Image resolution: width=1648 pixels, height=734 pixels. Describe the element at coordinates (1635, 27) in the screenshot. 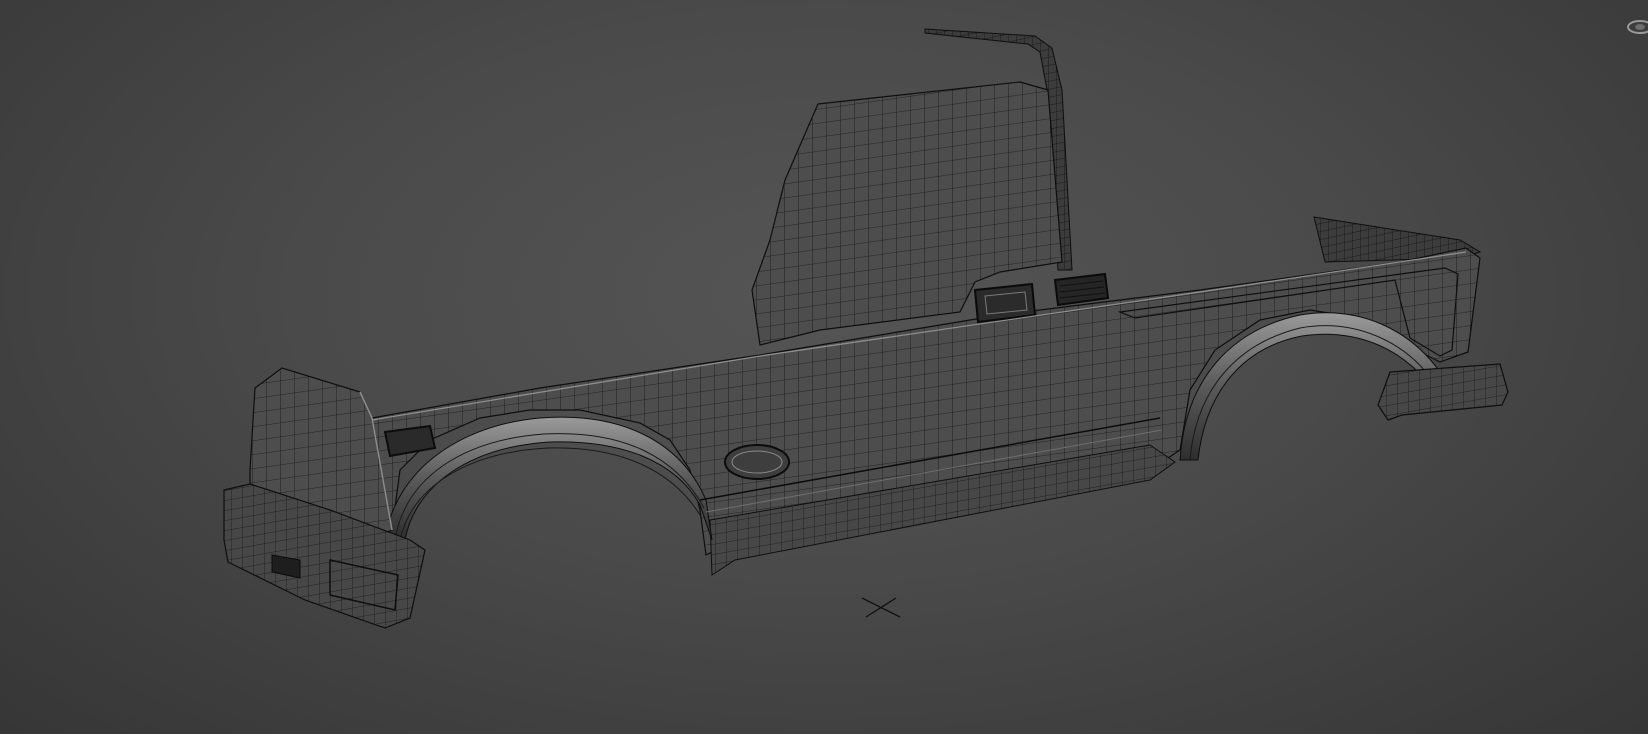

I see `viewcube-icon` at that location.